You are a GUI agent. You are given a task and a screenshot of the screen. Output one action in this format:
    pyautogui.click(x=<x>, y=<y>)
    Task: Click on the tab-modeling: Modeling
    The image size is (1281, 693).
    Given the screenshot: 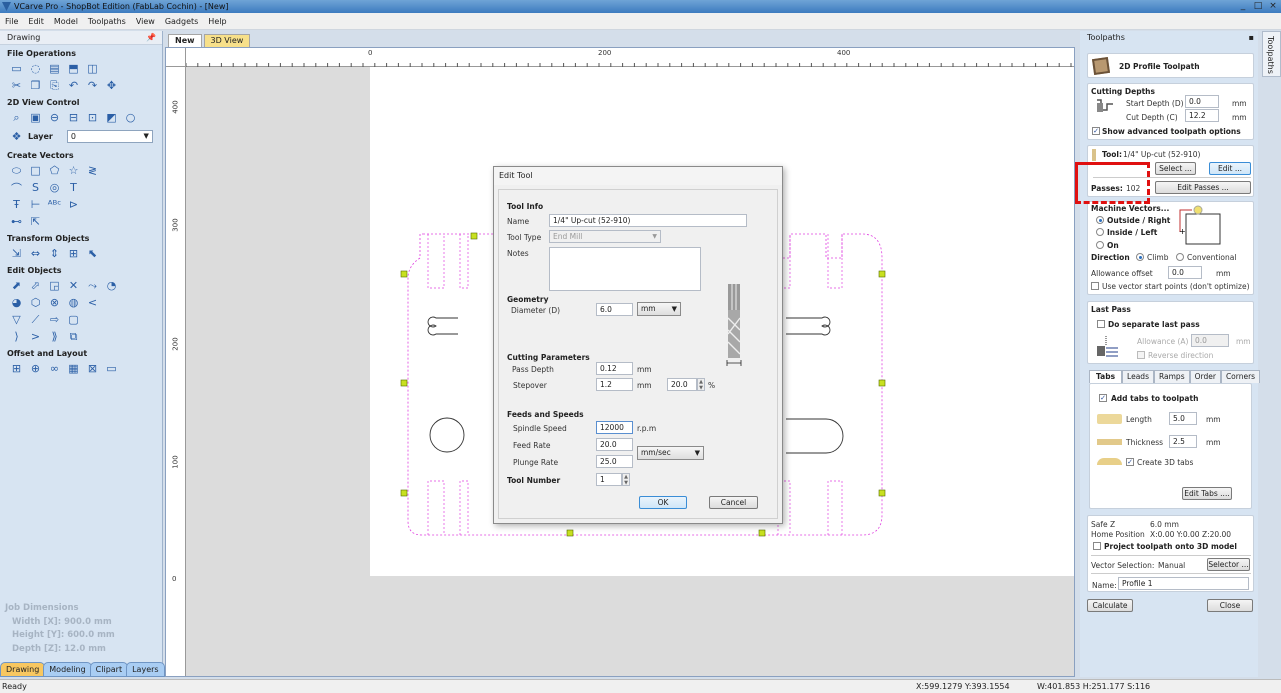 What is the action you would take?
    pyautogui.click(x=67, y=669)
    